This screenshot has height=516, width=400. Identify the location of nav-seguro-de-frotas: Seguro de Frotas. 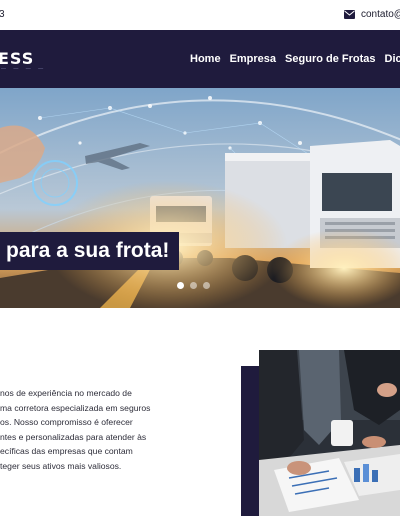
(330, 59).